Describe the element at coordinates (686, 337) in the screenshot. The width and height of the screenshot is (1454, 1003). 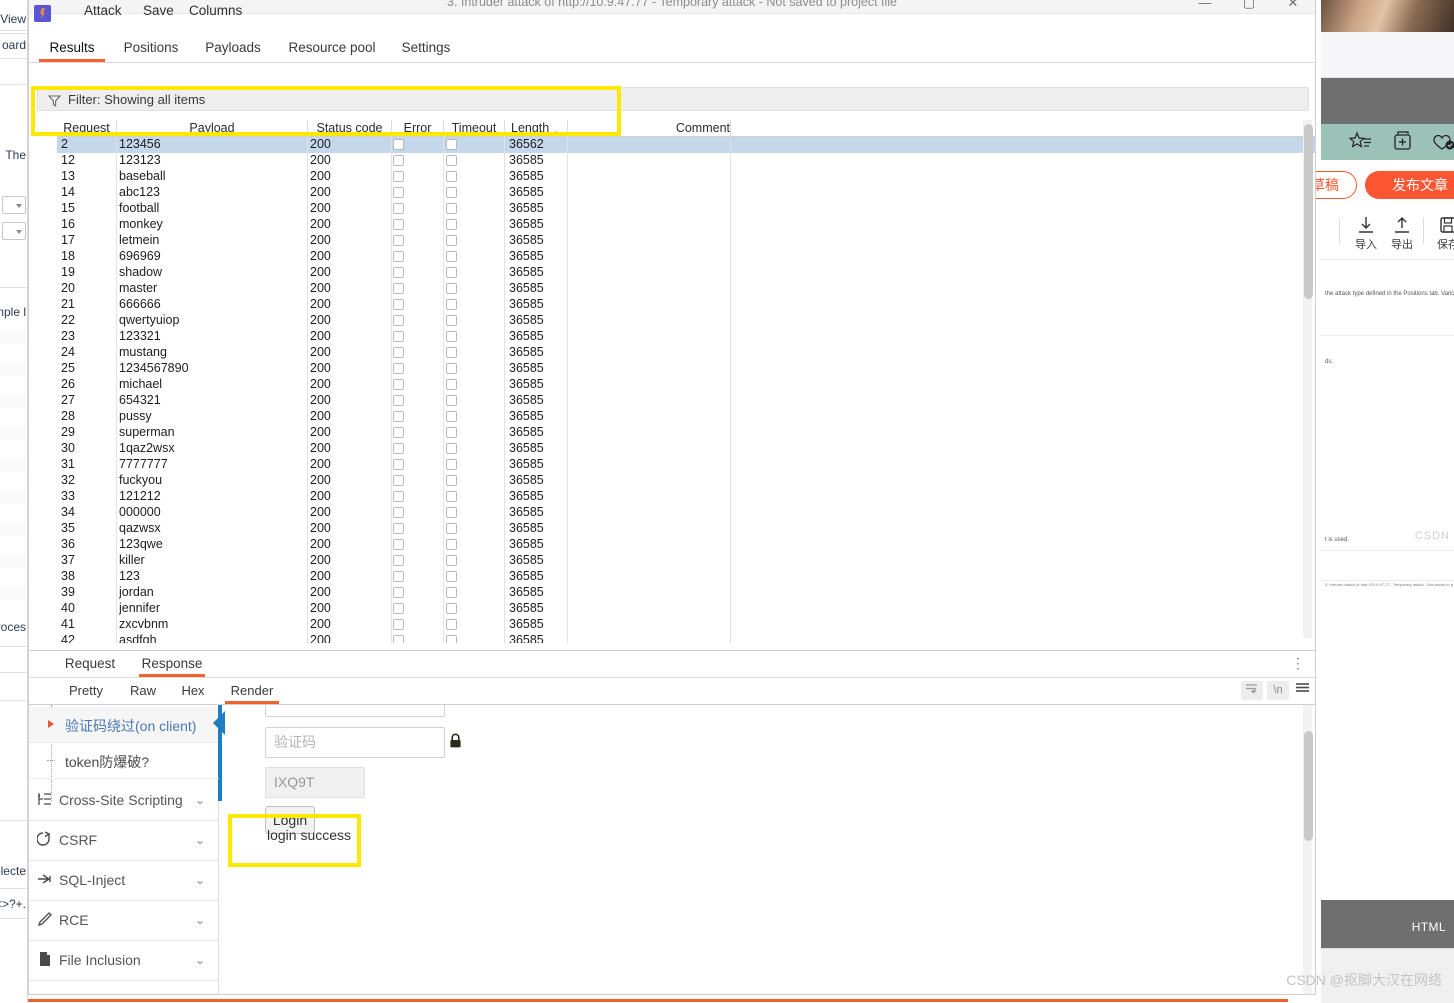
I see `table-row: 23 123321 200 36585` at that location.